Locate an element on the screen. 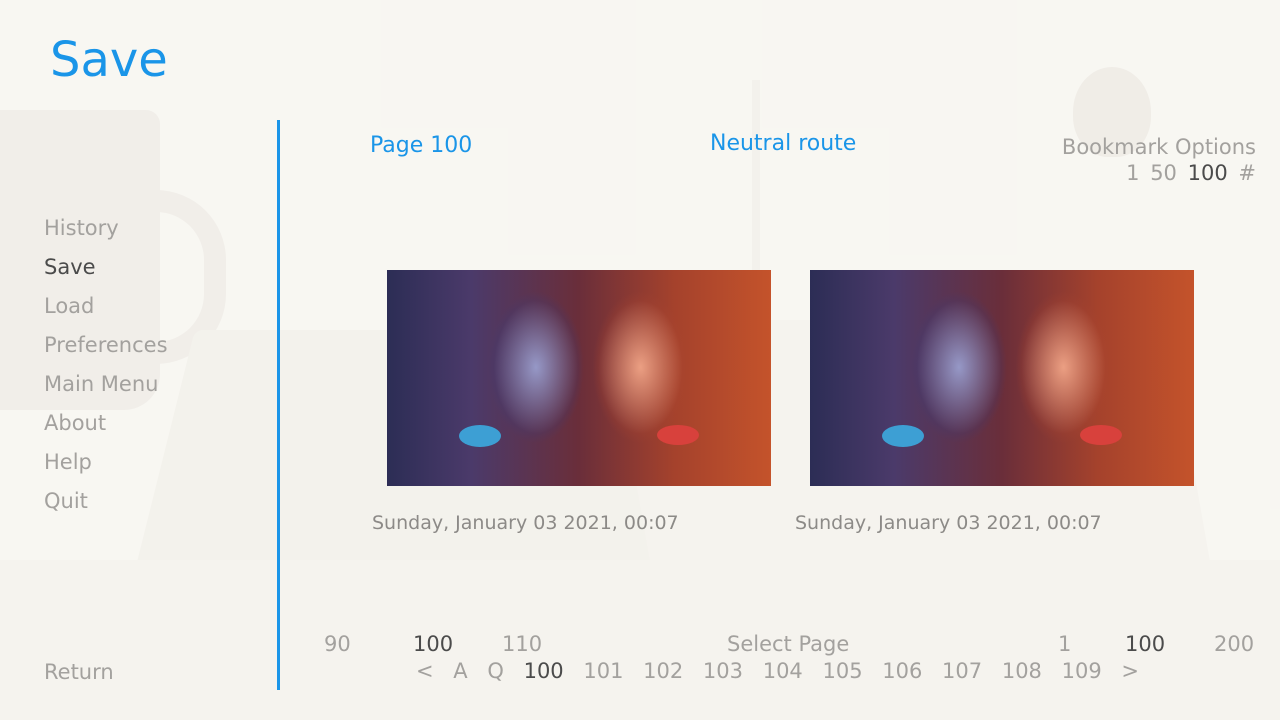 This screenshot has height=720, width=1280. page-button-107: 107 is located at coordinates (962, 671).